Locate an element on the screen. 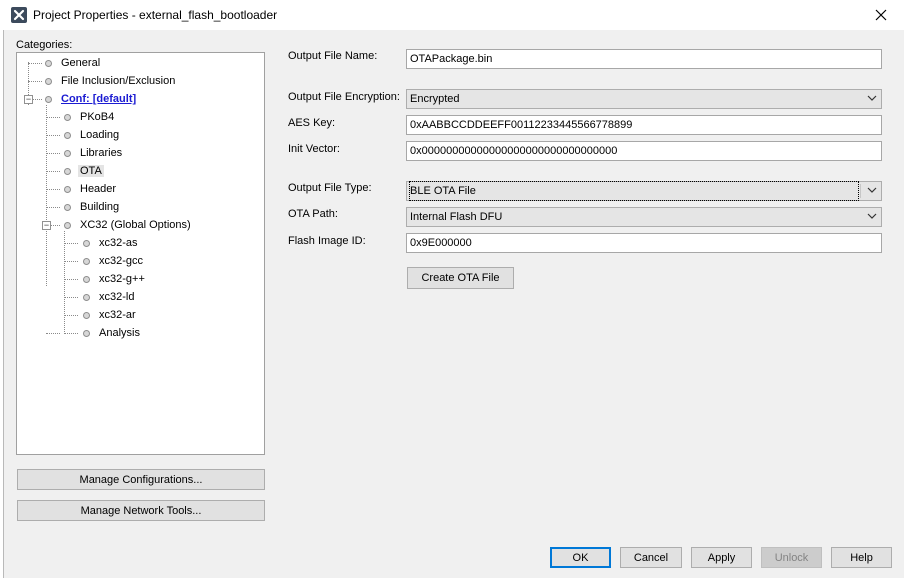 The width and height of the screenshot is (904, 578). close-button is located at coordinates (881, 15).